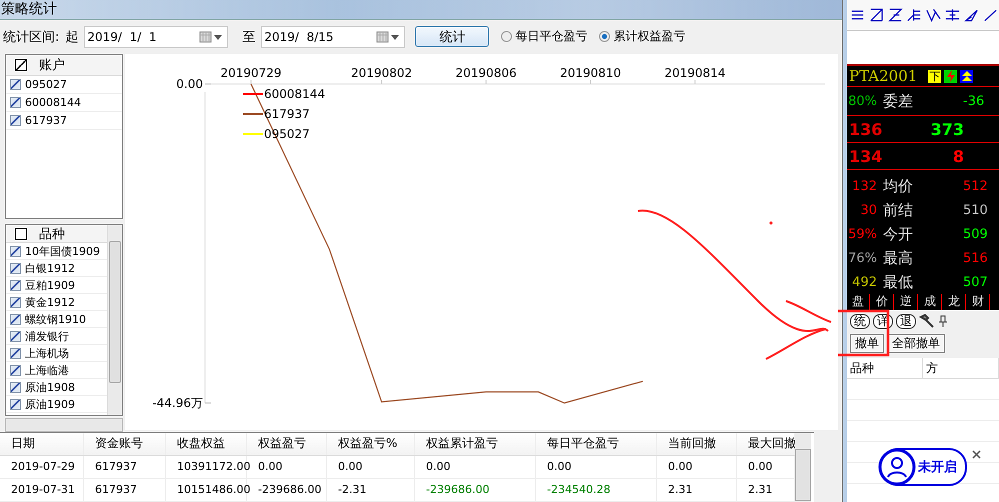 Image resolution: width=999 pixels, height=502 pixels. What do you see at coordinates (125, 443) in the screenshot?
I see `column-header: 资金账号` at bounding box center [125, 443].